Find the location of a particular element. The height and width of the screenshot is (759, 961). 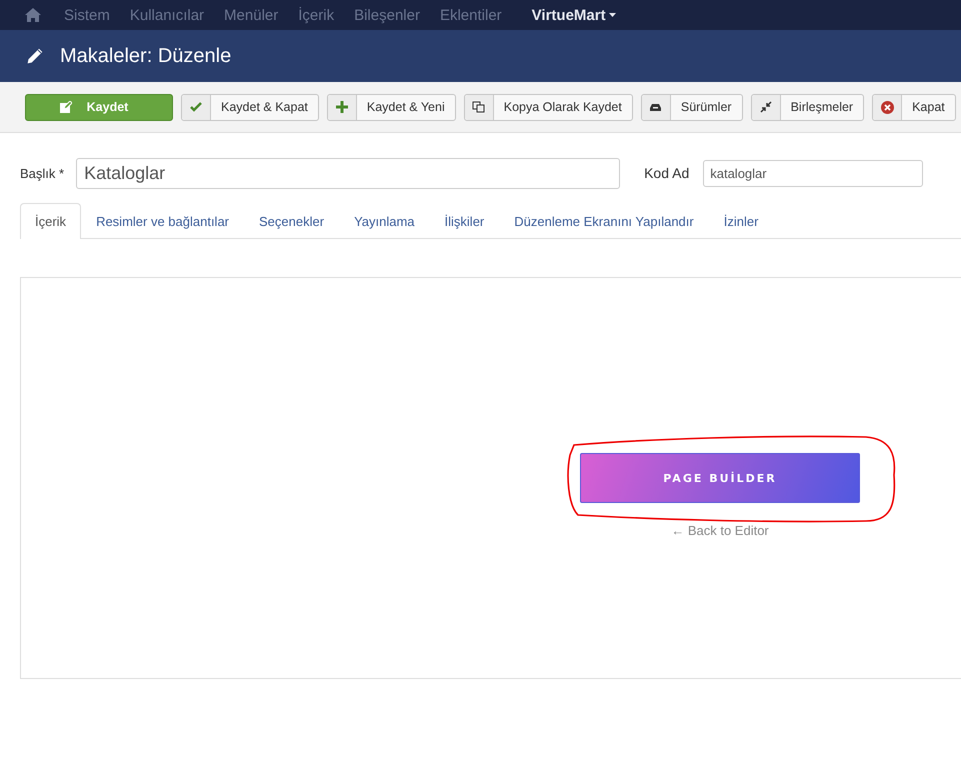

home-icon is located at coordinates (33, 15).